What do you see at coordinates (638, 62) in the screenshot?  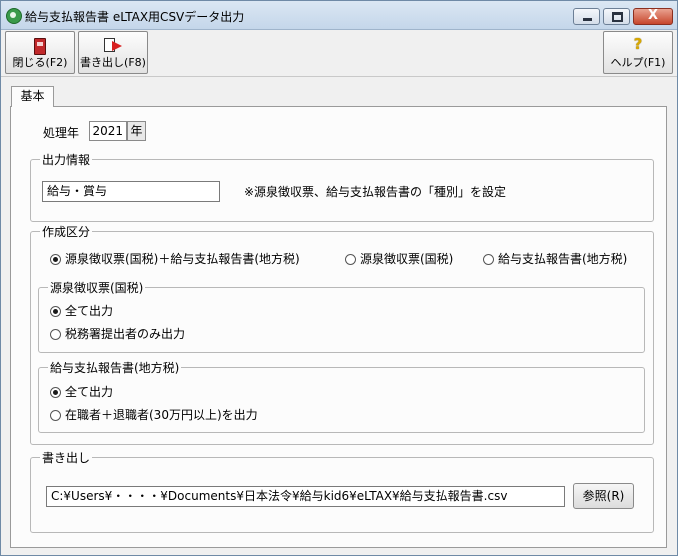 I see `help-button-label: ヘルプ(F1)` at bounding box center [638, 62].